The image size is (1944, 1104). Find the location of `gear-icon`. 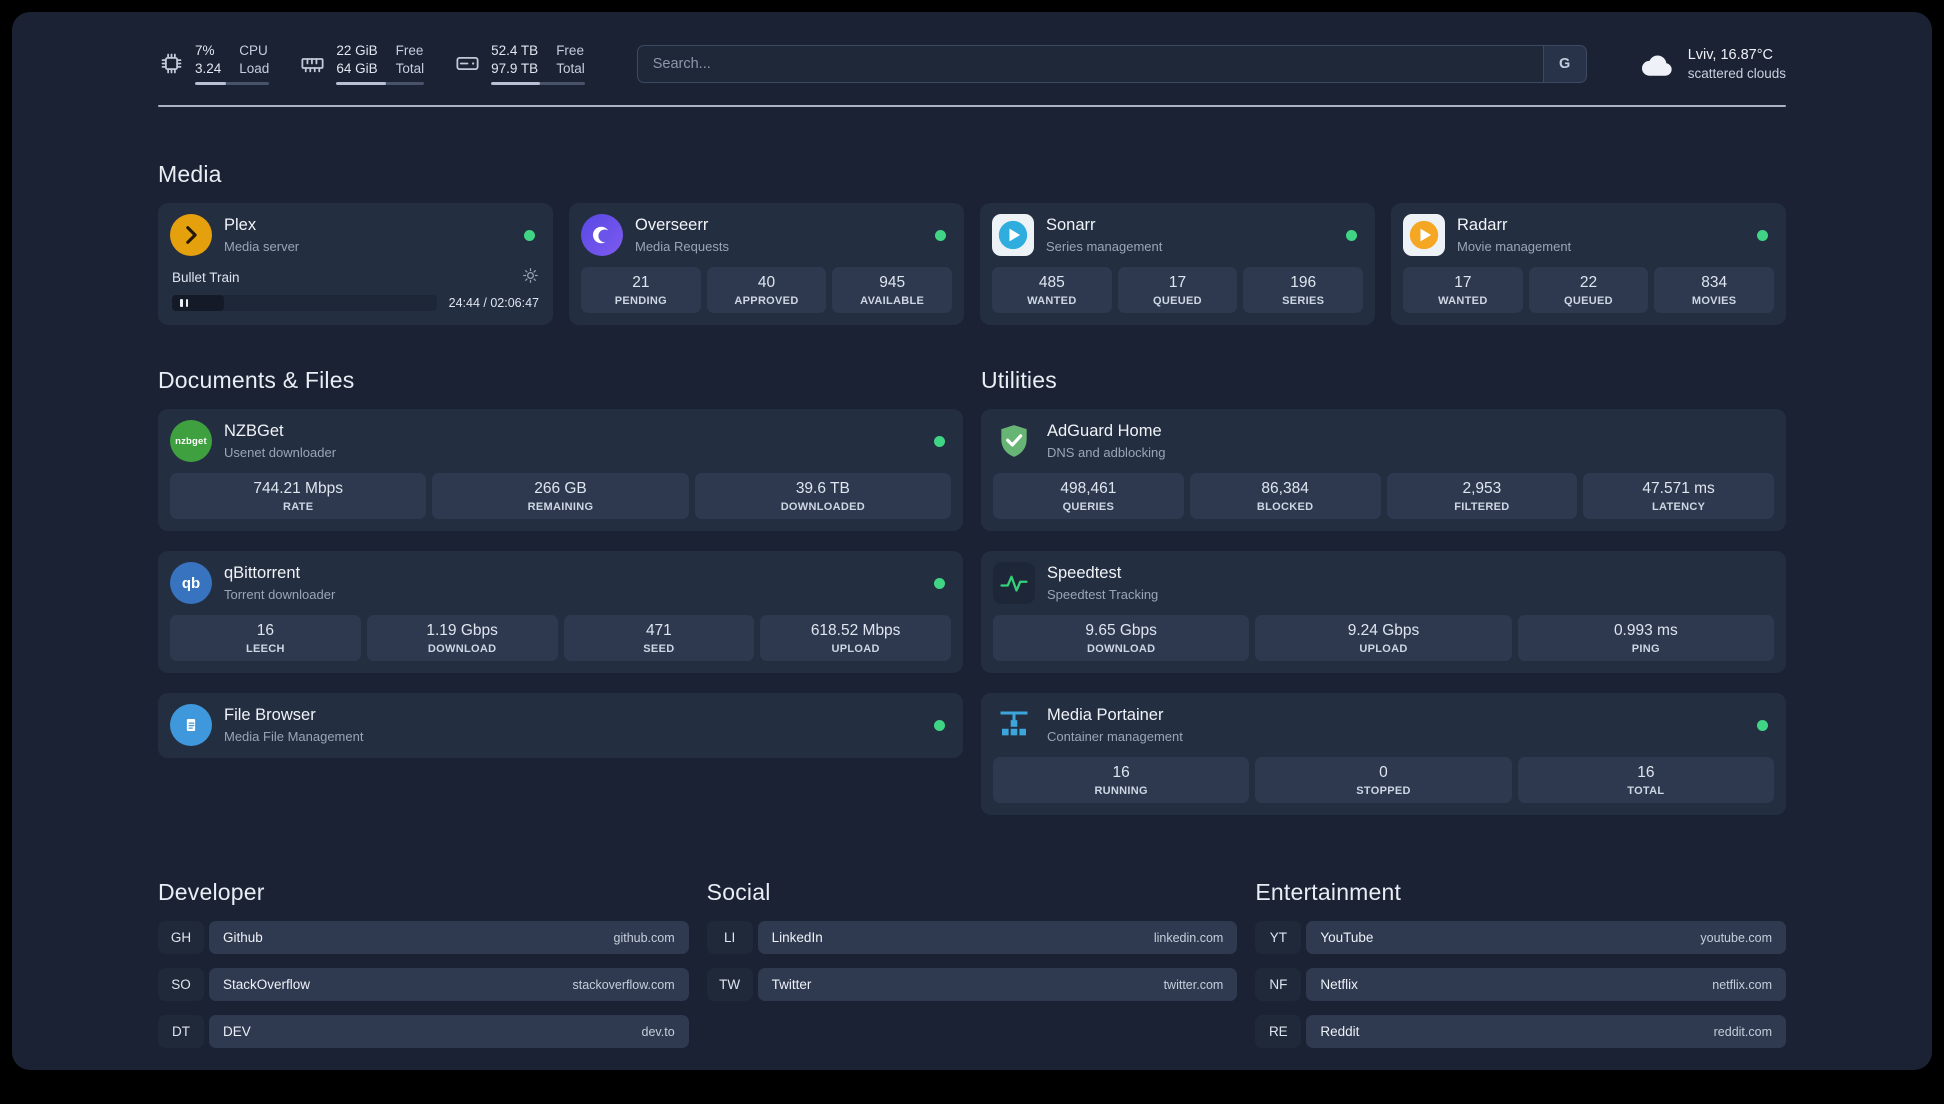

gear-icon is located at coordinates (530, 277).